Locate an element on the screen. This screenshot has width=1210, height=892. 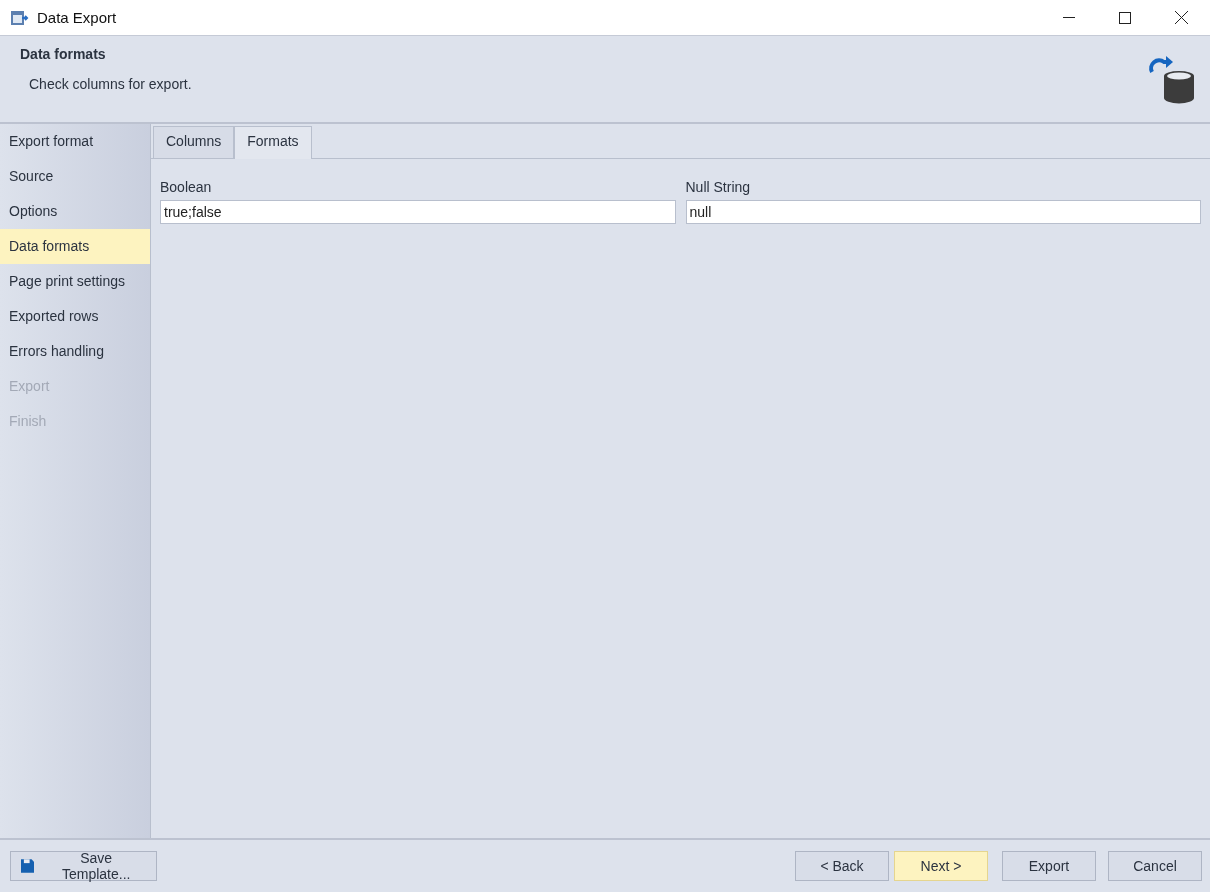
table-export-icon is located at coordinates (20, 17).